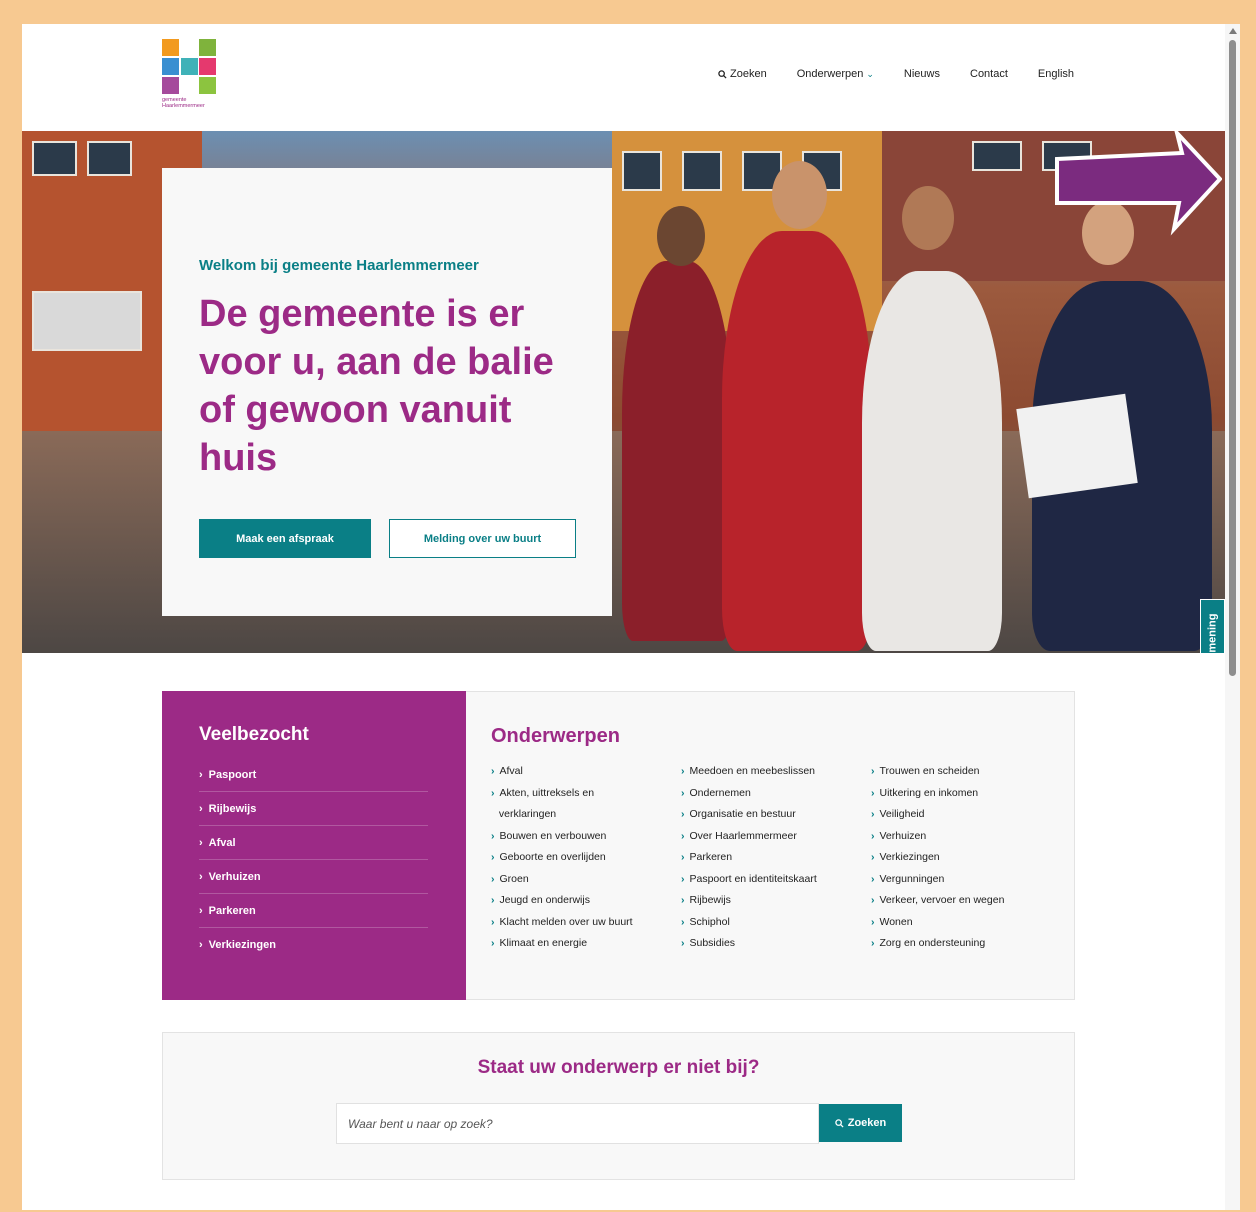 The width and height of the screenshot is (1256, 1212). I want to click on subject-link-label: Paspoort en identiteitskaart, so click(753, 878).